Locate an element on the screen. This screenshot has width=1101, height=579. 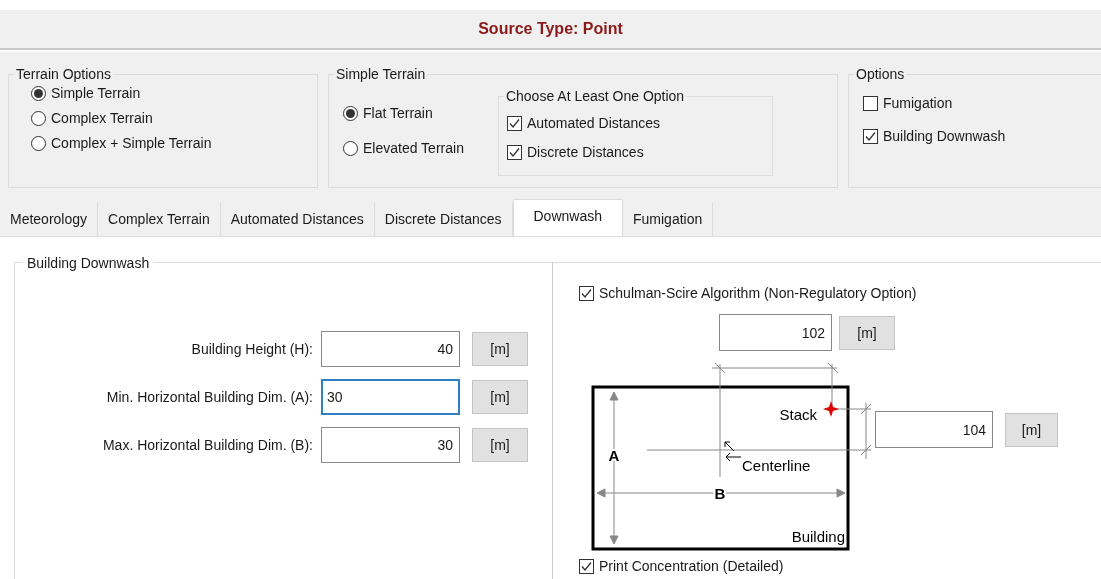
checkbox-label: Building Downwash is located at coordinates (944, 136).